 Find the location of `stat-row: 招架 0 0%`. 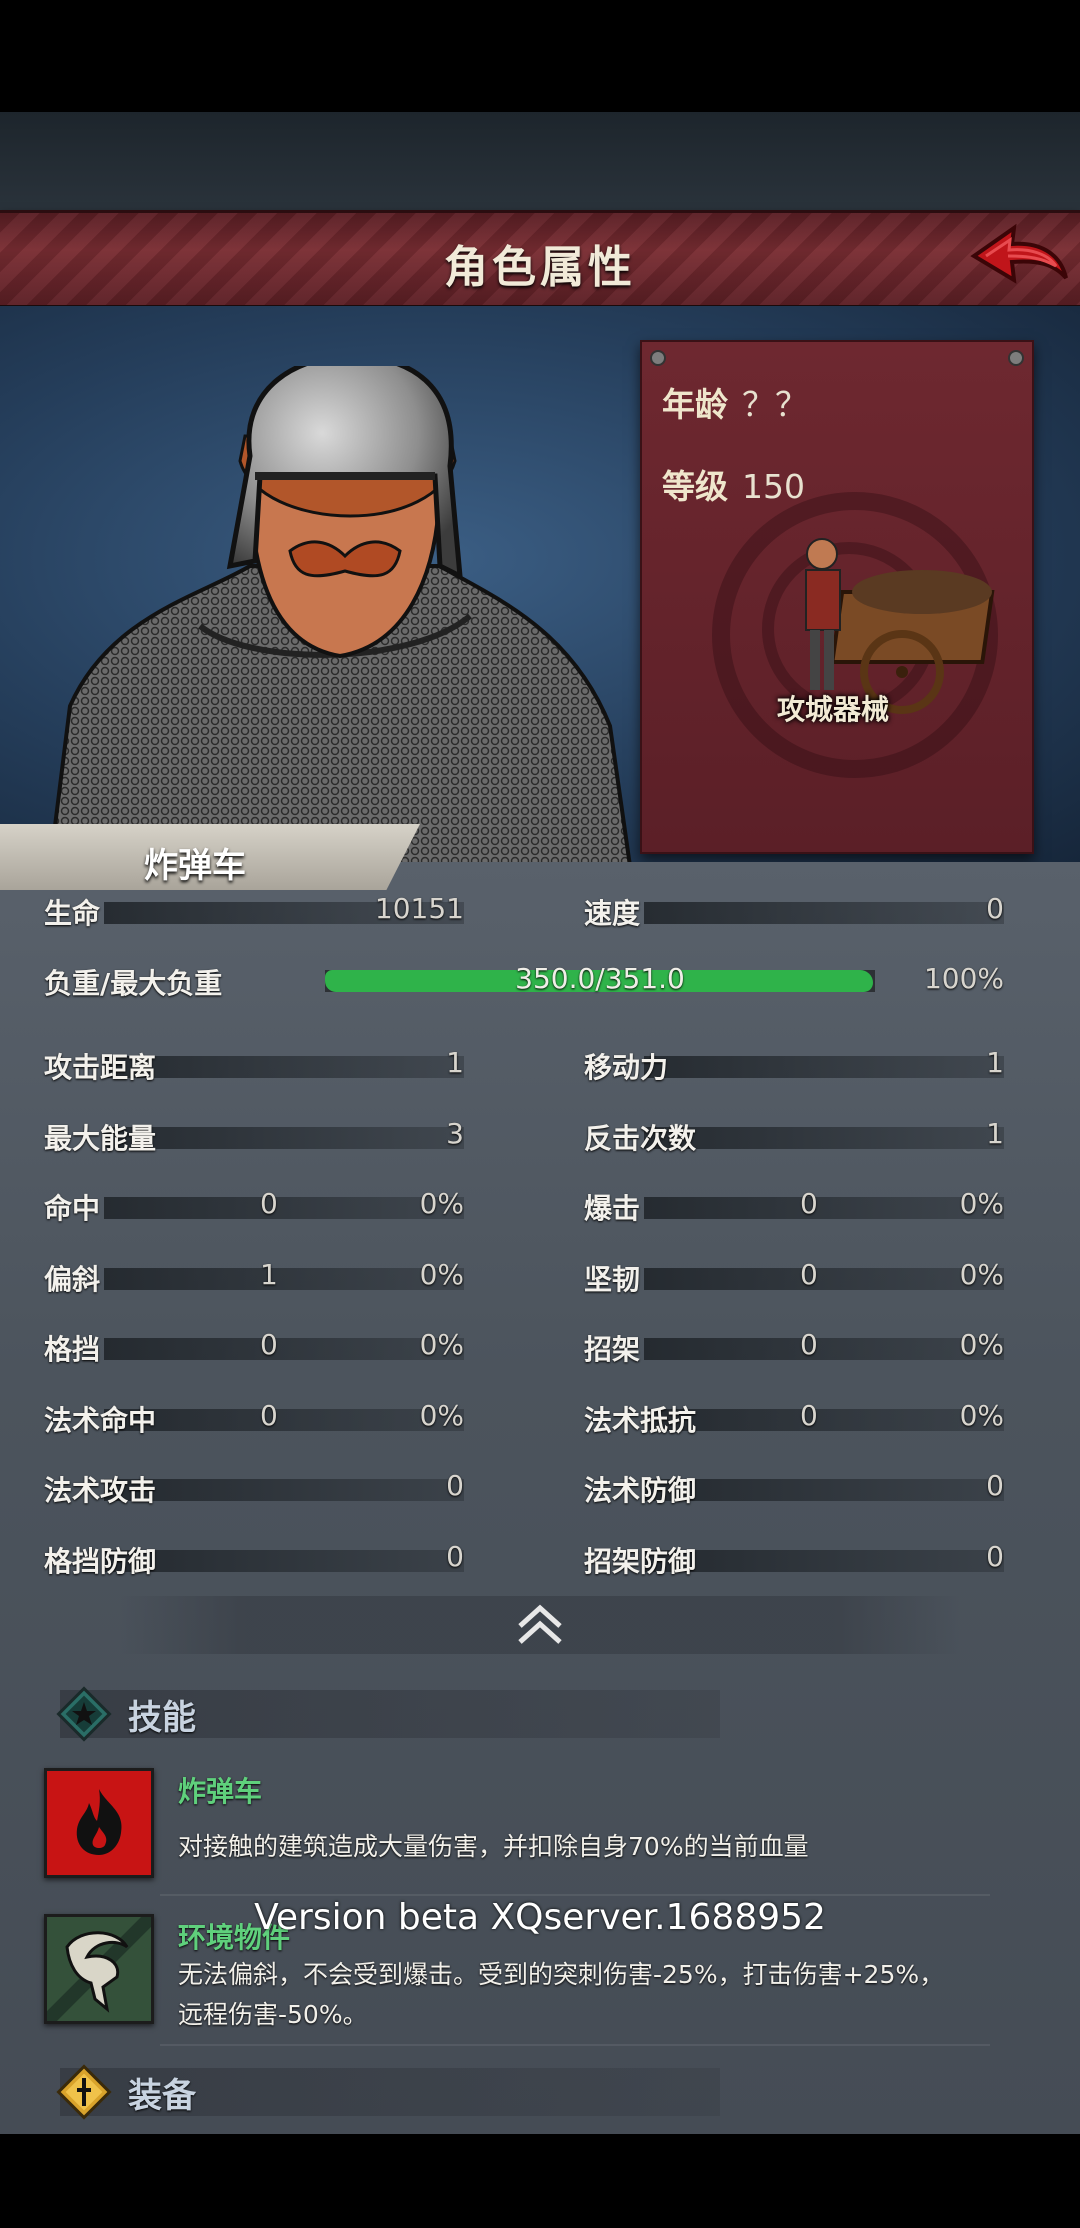

stat-row: 招架 0 0% is located at coordinates (794, 1347).